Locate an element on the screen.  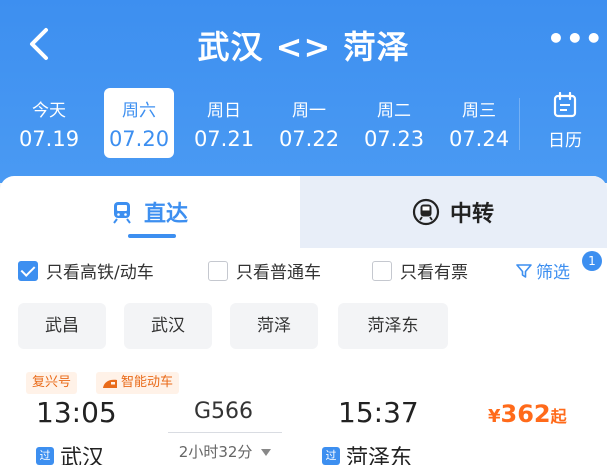
route-title: 武汉 <> 菏泽 is located at coordinates (303, 47).